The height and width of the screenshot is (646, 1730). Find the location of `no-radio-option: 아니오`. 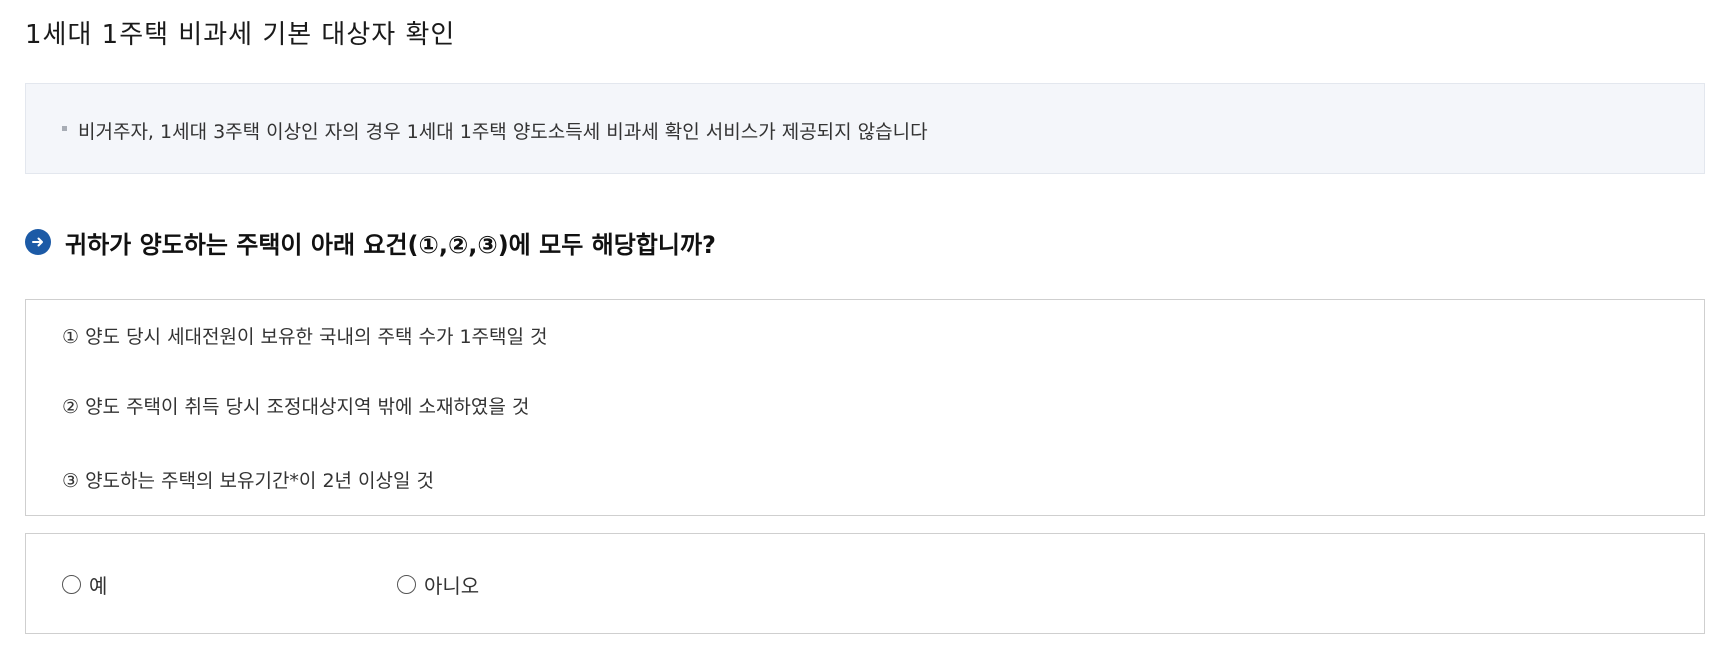

no-radio-option: 아니오 is located at coordinates (438, 584).